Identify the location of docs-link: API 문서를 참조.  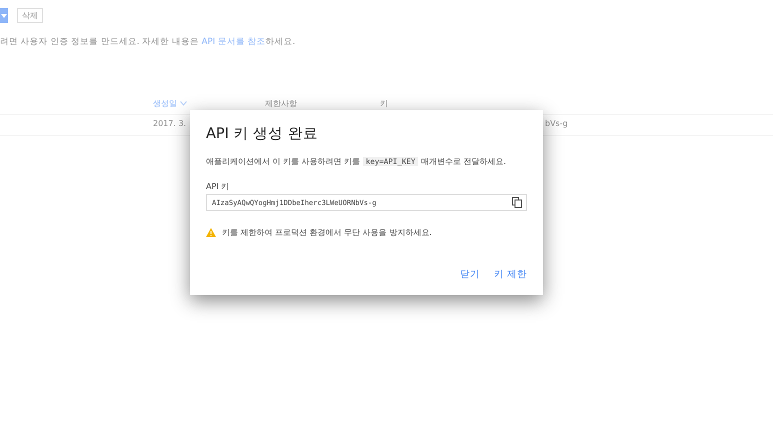
(234, 42).